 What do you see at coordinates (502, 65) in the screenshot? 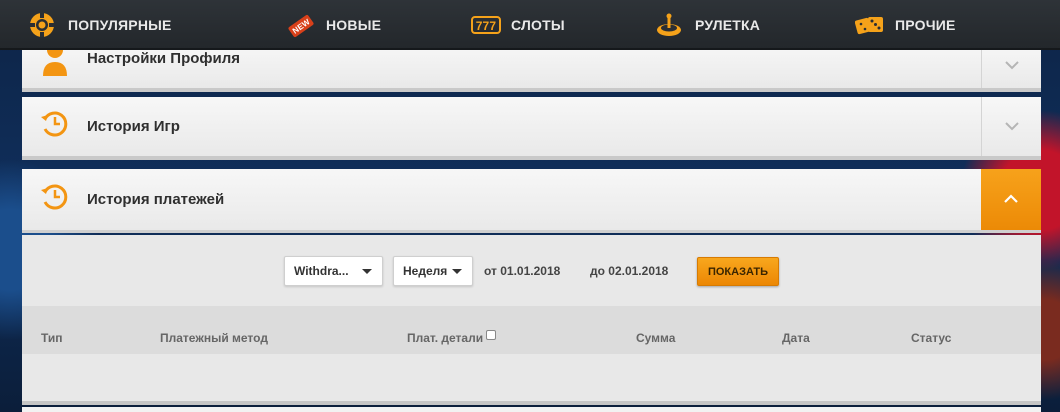
I see `profile-settings-header: Настройки Профиля` at bounding box center [502, 65].